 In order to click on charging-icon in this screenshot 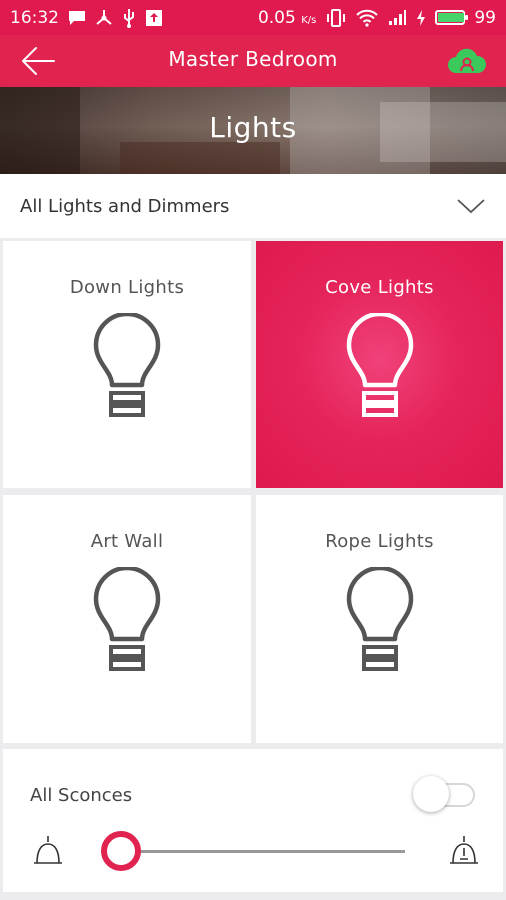, I will do `click(421, 18)`.